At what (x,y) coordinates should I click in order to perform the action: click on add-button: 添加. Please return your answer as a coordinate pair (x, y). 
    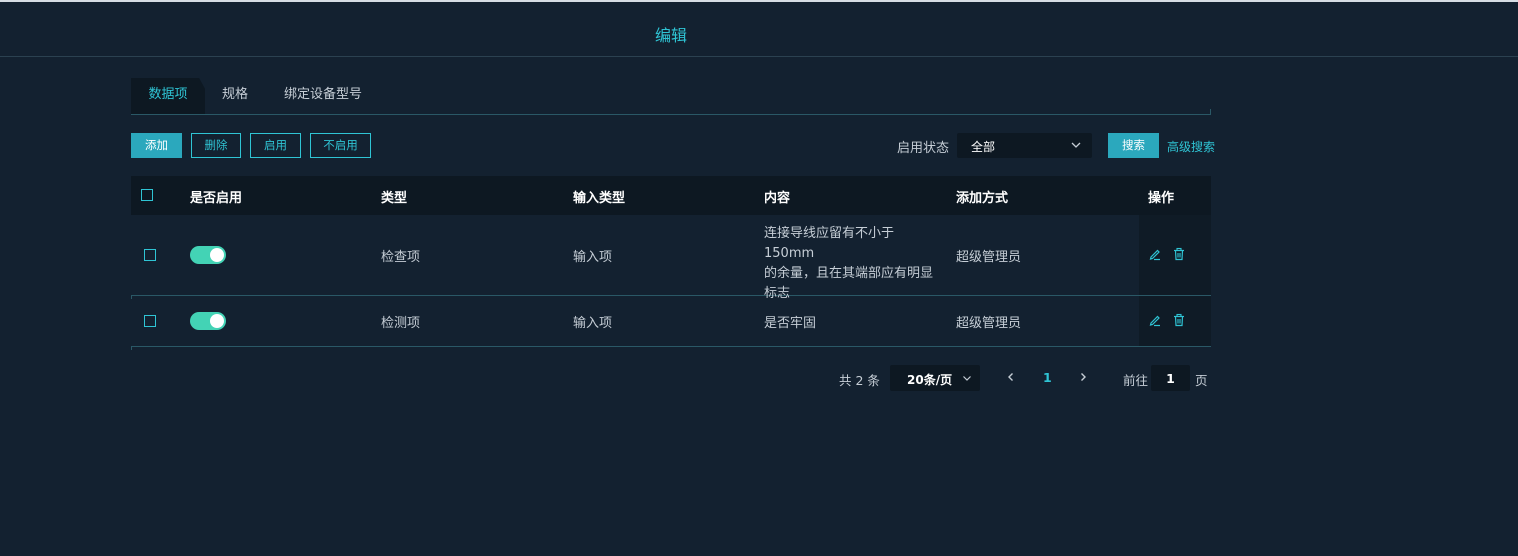
    Looking at the image, I should click on (156, 145).